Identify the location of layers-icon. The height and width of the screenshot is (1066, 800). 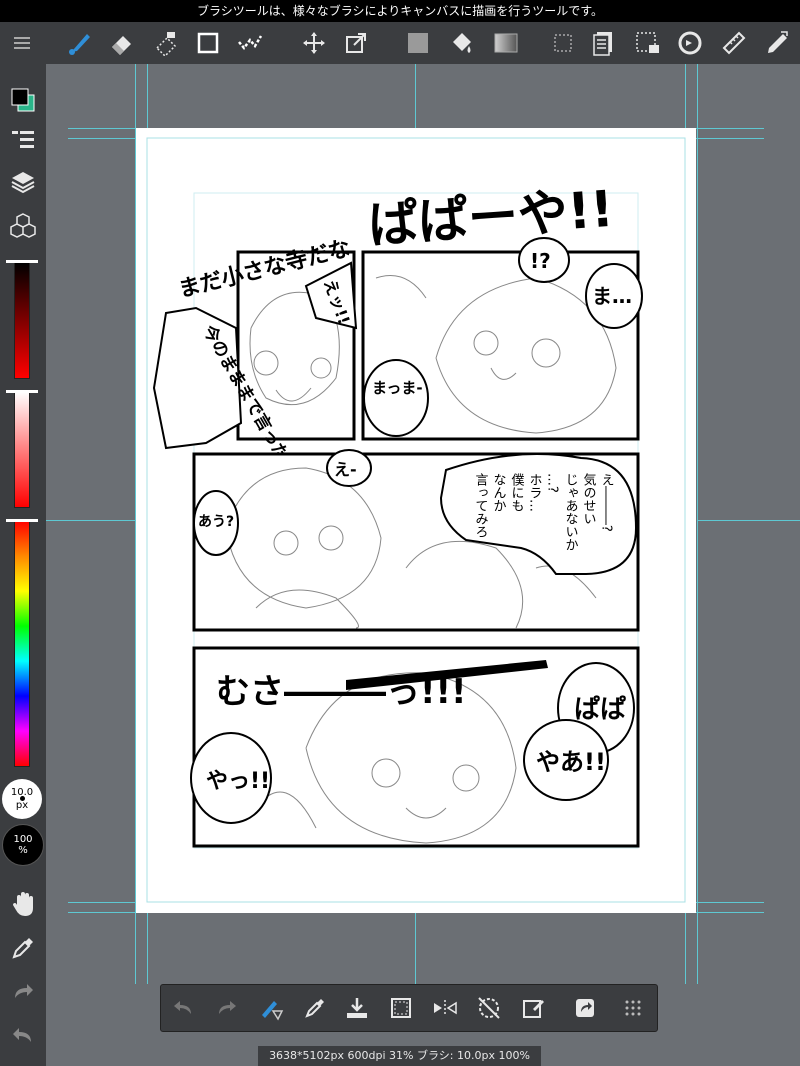
(23, 182).